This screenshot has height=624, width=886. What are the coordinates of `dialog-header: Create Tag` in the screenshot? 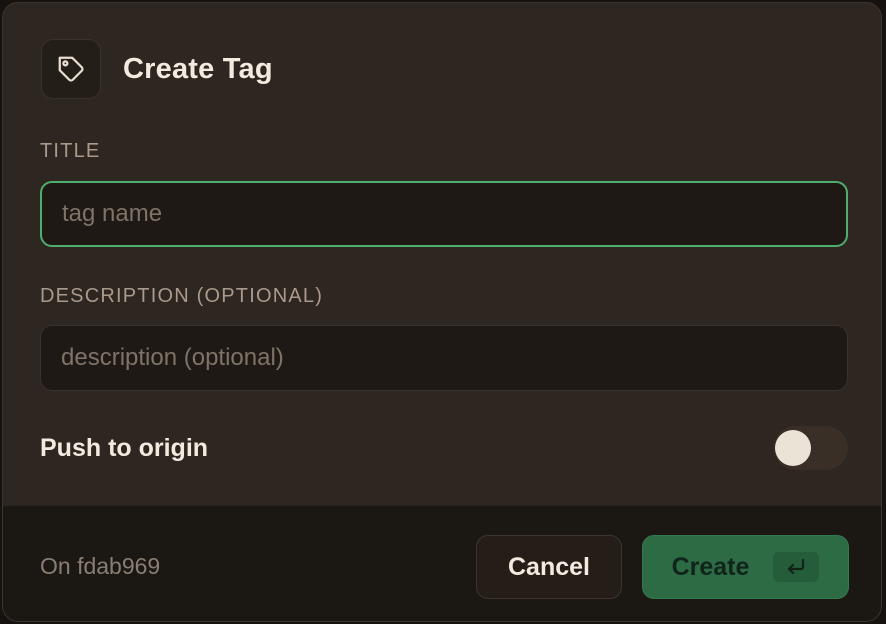 It's located at (157, 69).